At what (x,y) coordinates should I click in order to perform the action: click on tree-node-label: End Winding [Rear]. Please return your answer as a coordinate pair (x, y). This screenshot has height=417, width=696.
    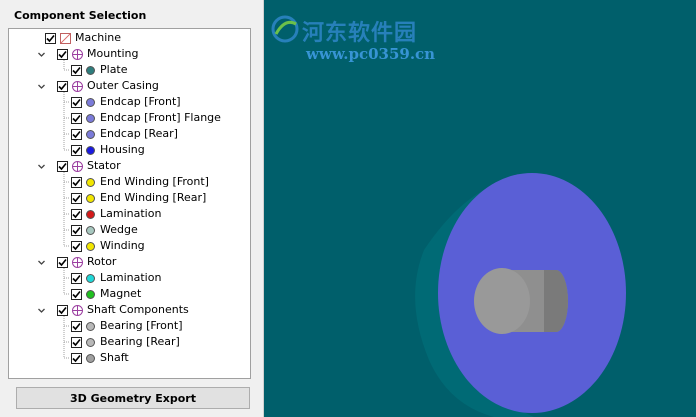
    Looking at the image, I should click on (153, 197).